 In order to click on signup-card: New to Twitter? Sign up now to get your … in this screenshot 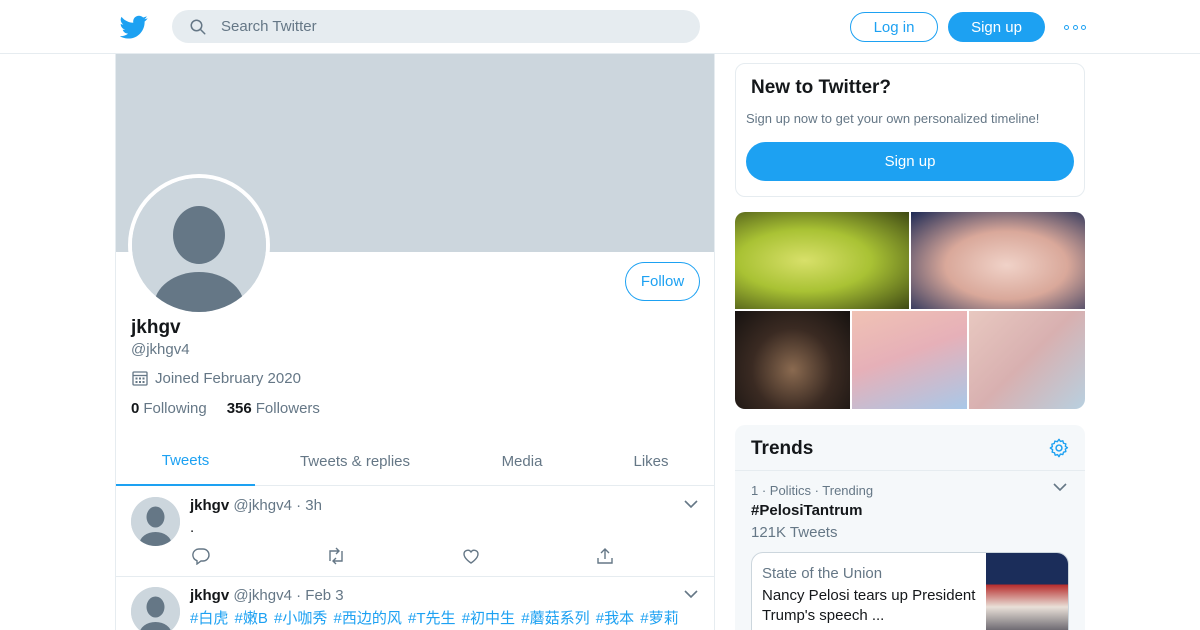, I will do `click(910, 130)`.